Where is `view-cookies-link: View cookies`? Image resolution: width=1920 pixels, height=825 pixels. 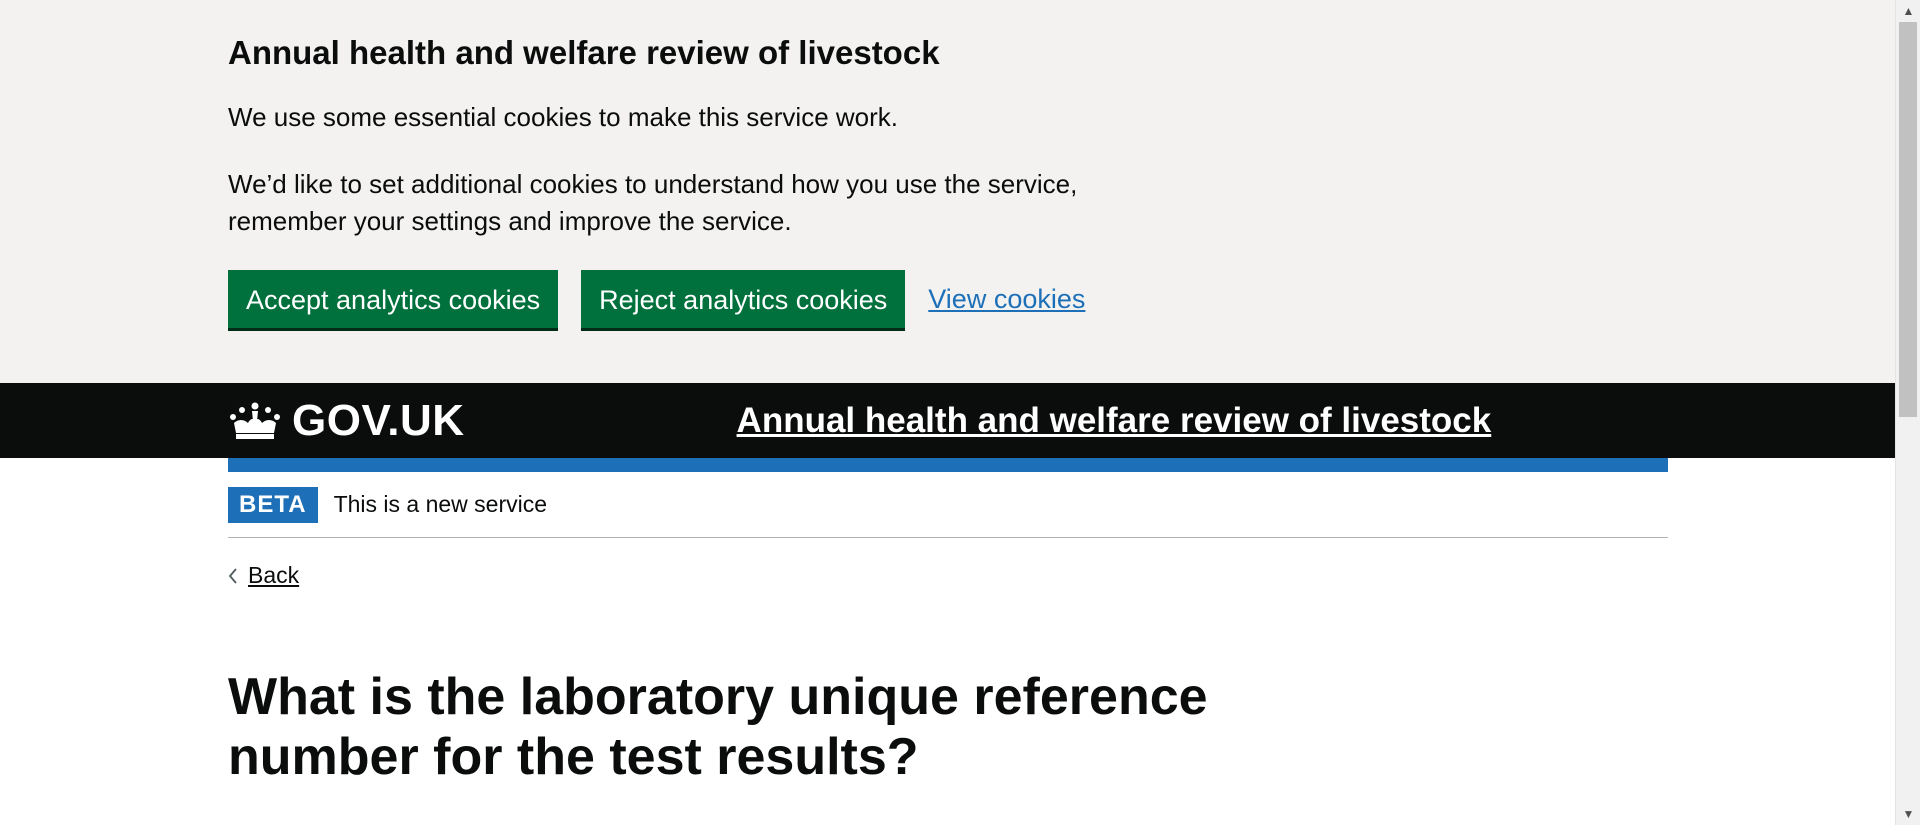 view-cookies-link: View cookies is located at coordinates (1006, 299).